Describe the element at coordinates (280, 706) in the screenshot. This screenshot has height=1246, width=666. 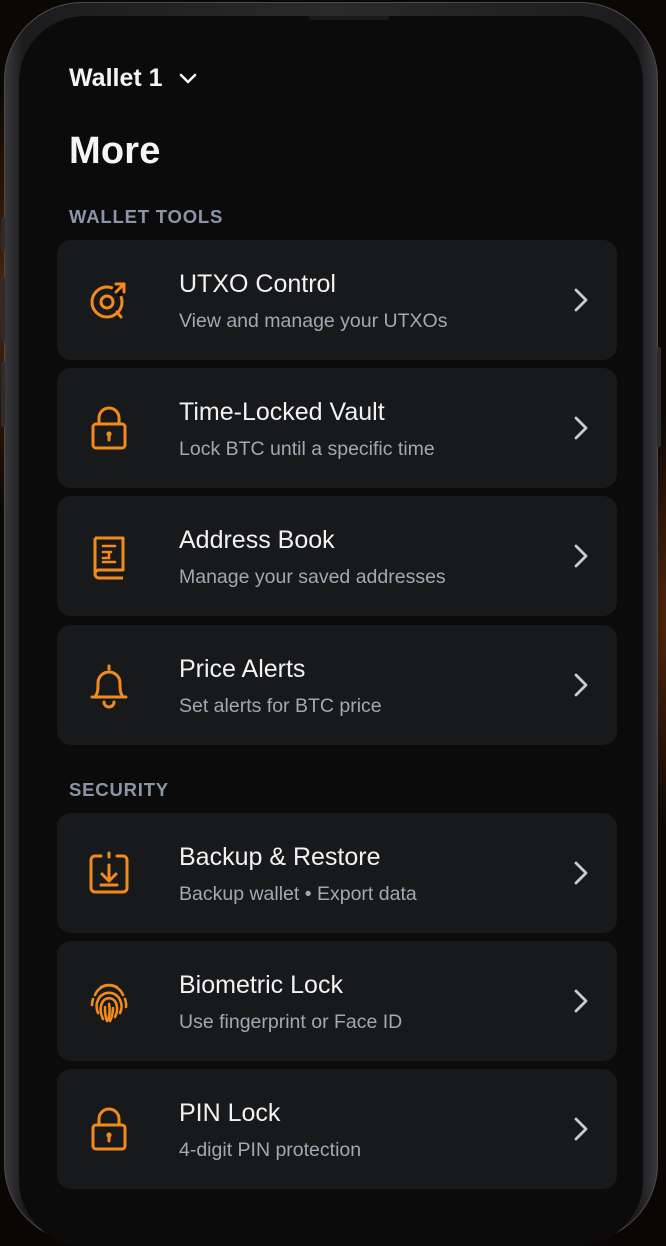
I see `menu-item-subtitle: Set alerts for BTC price` at that location.